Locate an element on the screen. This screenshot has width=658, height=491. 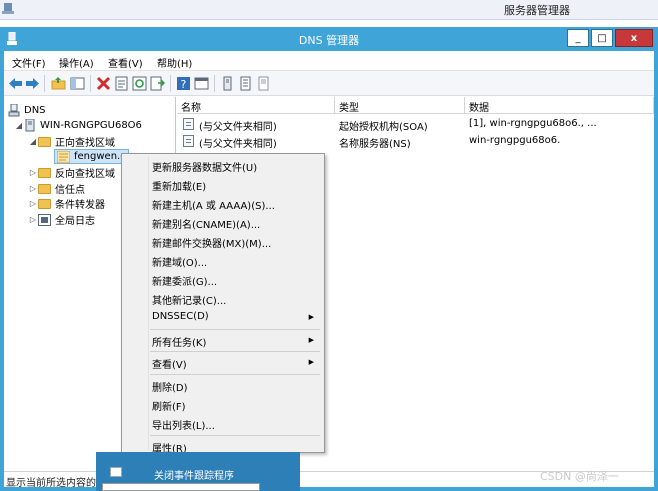
column-header-type: 类型 is located at coordinates (400, 105).